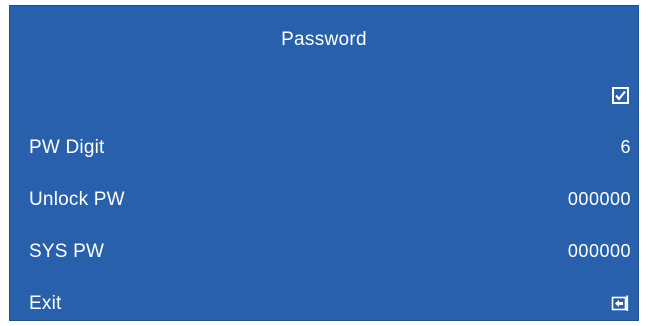 The image size is (648, 326). What do you see at coordinates (324, 148) in the screenshot?
I see `pw-digit-row: PW Digit 6` at bounding box center [324, 148].